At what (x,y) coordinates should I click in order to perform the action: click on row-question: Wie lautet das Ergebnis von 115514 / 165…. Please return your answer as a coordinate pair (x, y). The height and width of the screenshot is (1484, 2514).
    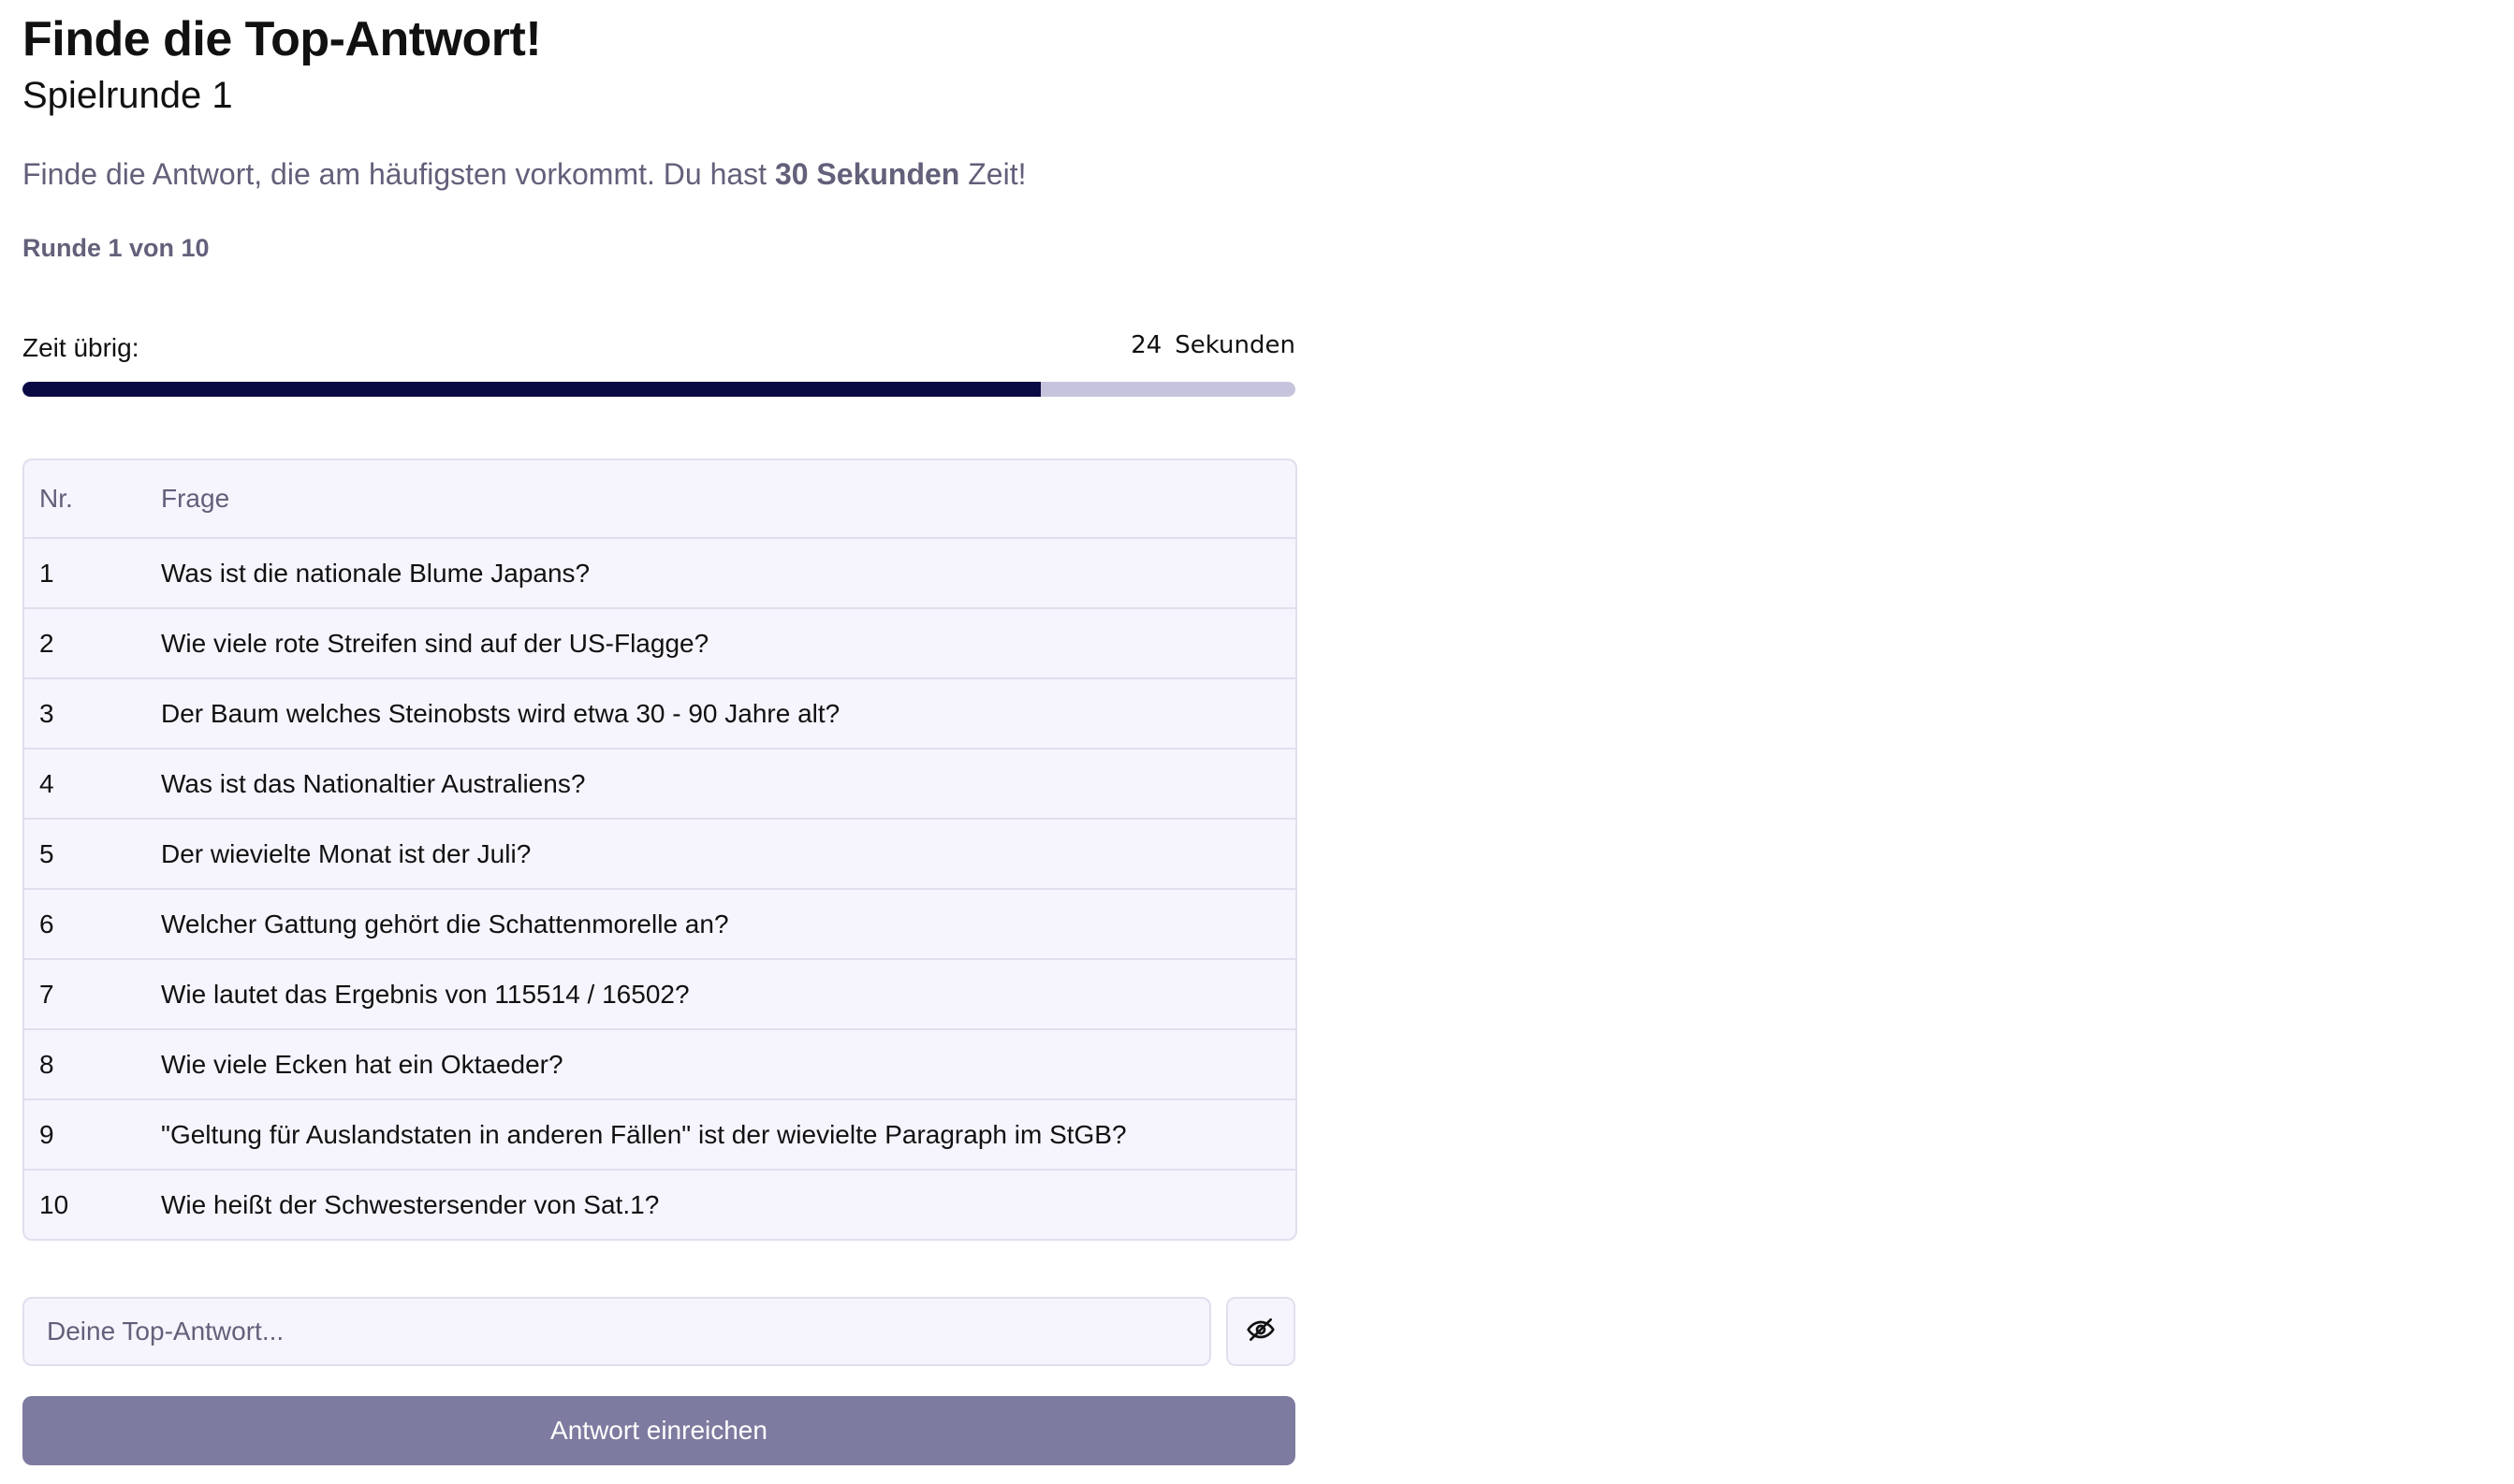
    Looking at the image, I should click on (728, 994).